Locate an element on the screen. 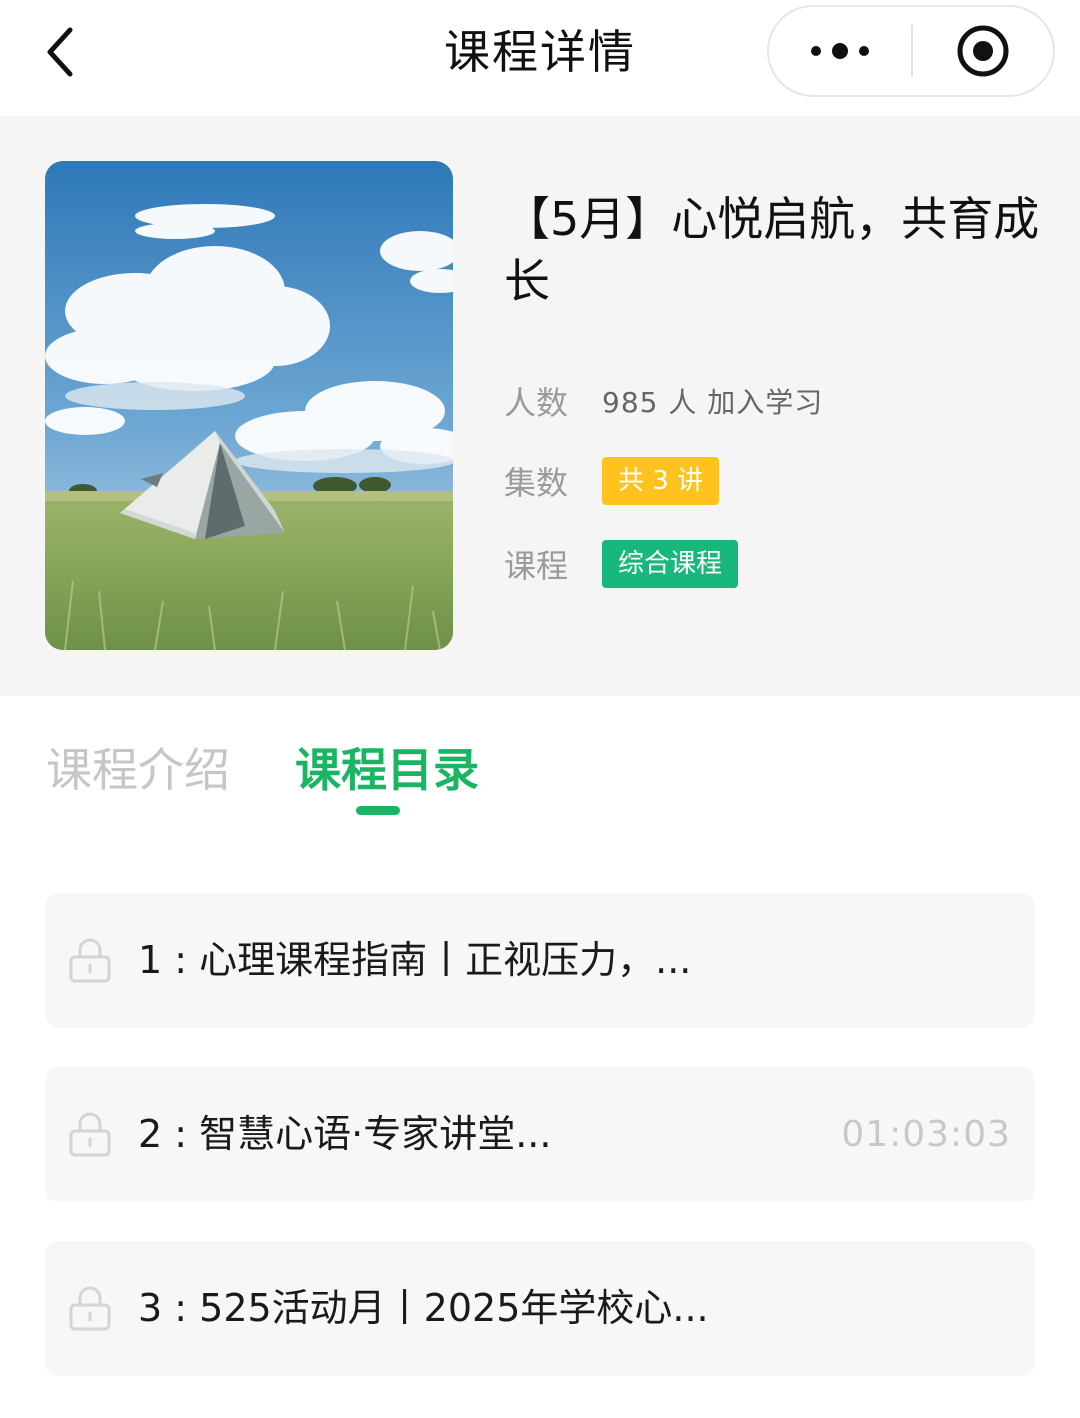  people-value: 985 人 加入学习 is located at coordinates (713, 402).